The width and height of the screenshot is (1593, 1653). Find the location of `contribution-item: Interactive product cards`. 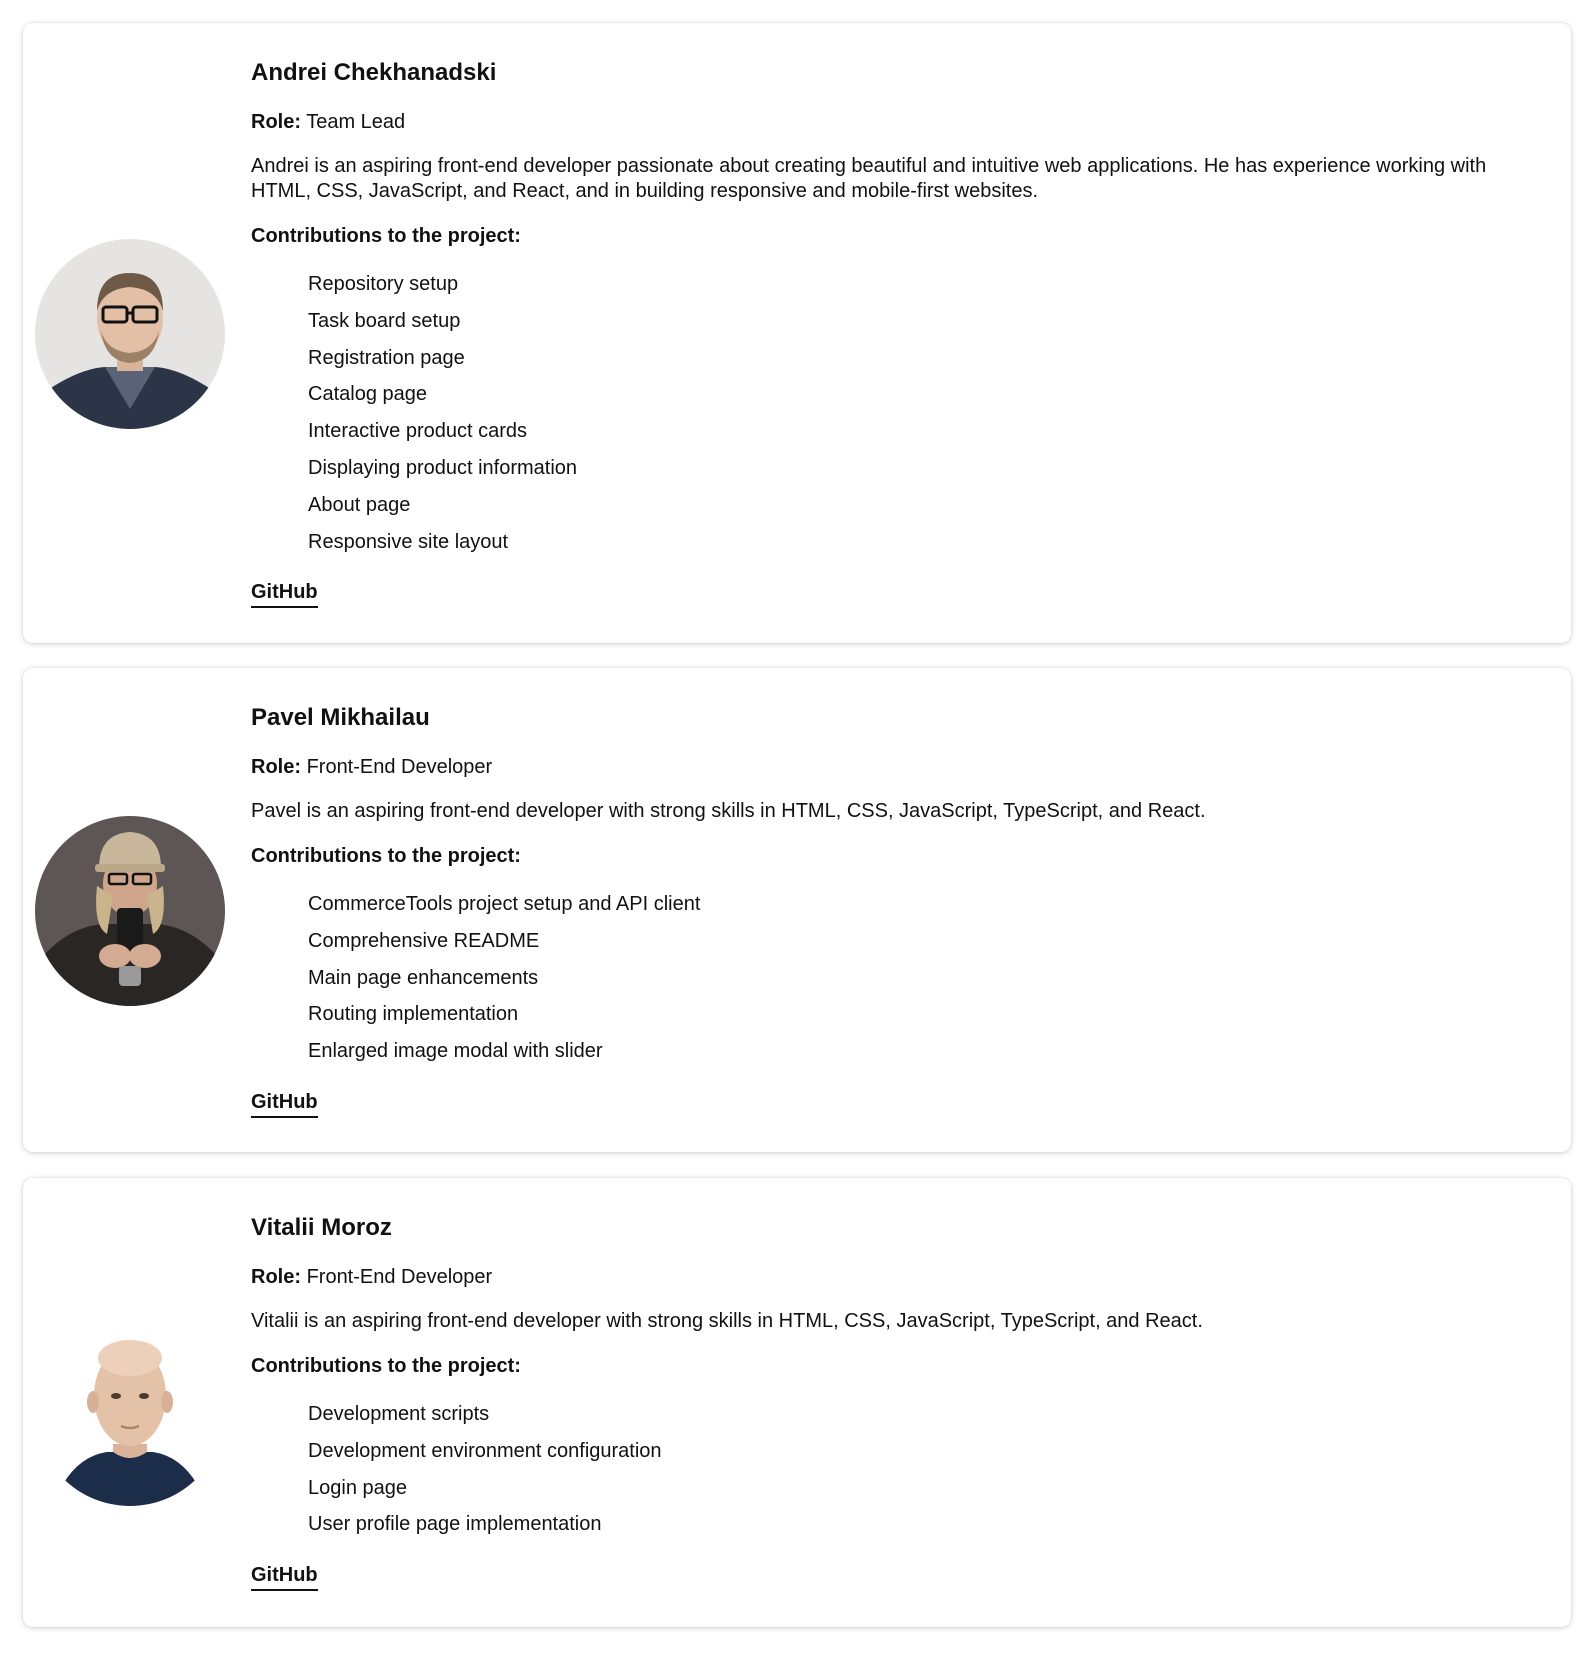

contribution-item: Interactive product cards is located at coordinates (417, 431).